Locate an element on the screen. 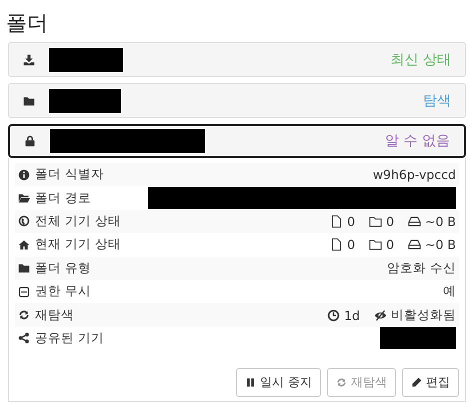  watcher-status: 비활성화됨 is located at coordinates (423, 315).